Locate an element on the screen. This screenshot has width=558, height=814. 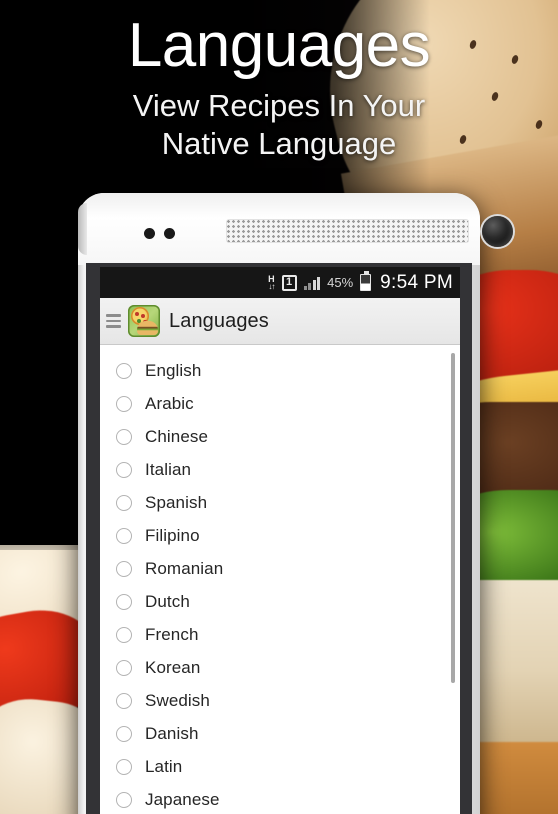
front-camera-icon is located at coordinates (497, 231).